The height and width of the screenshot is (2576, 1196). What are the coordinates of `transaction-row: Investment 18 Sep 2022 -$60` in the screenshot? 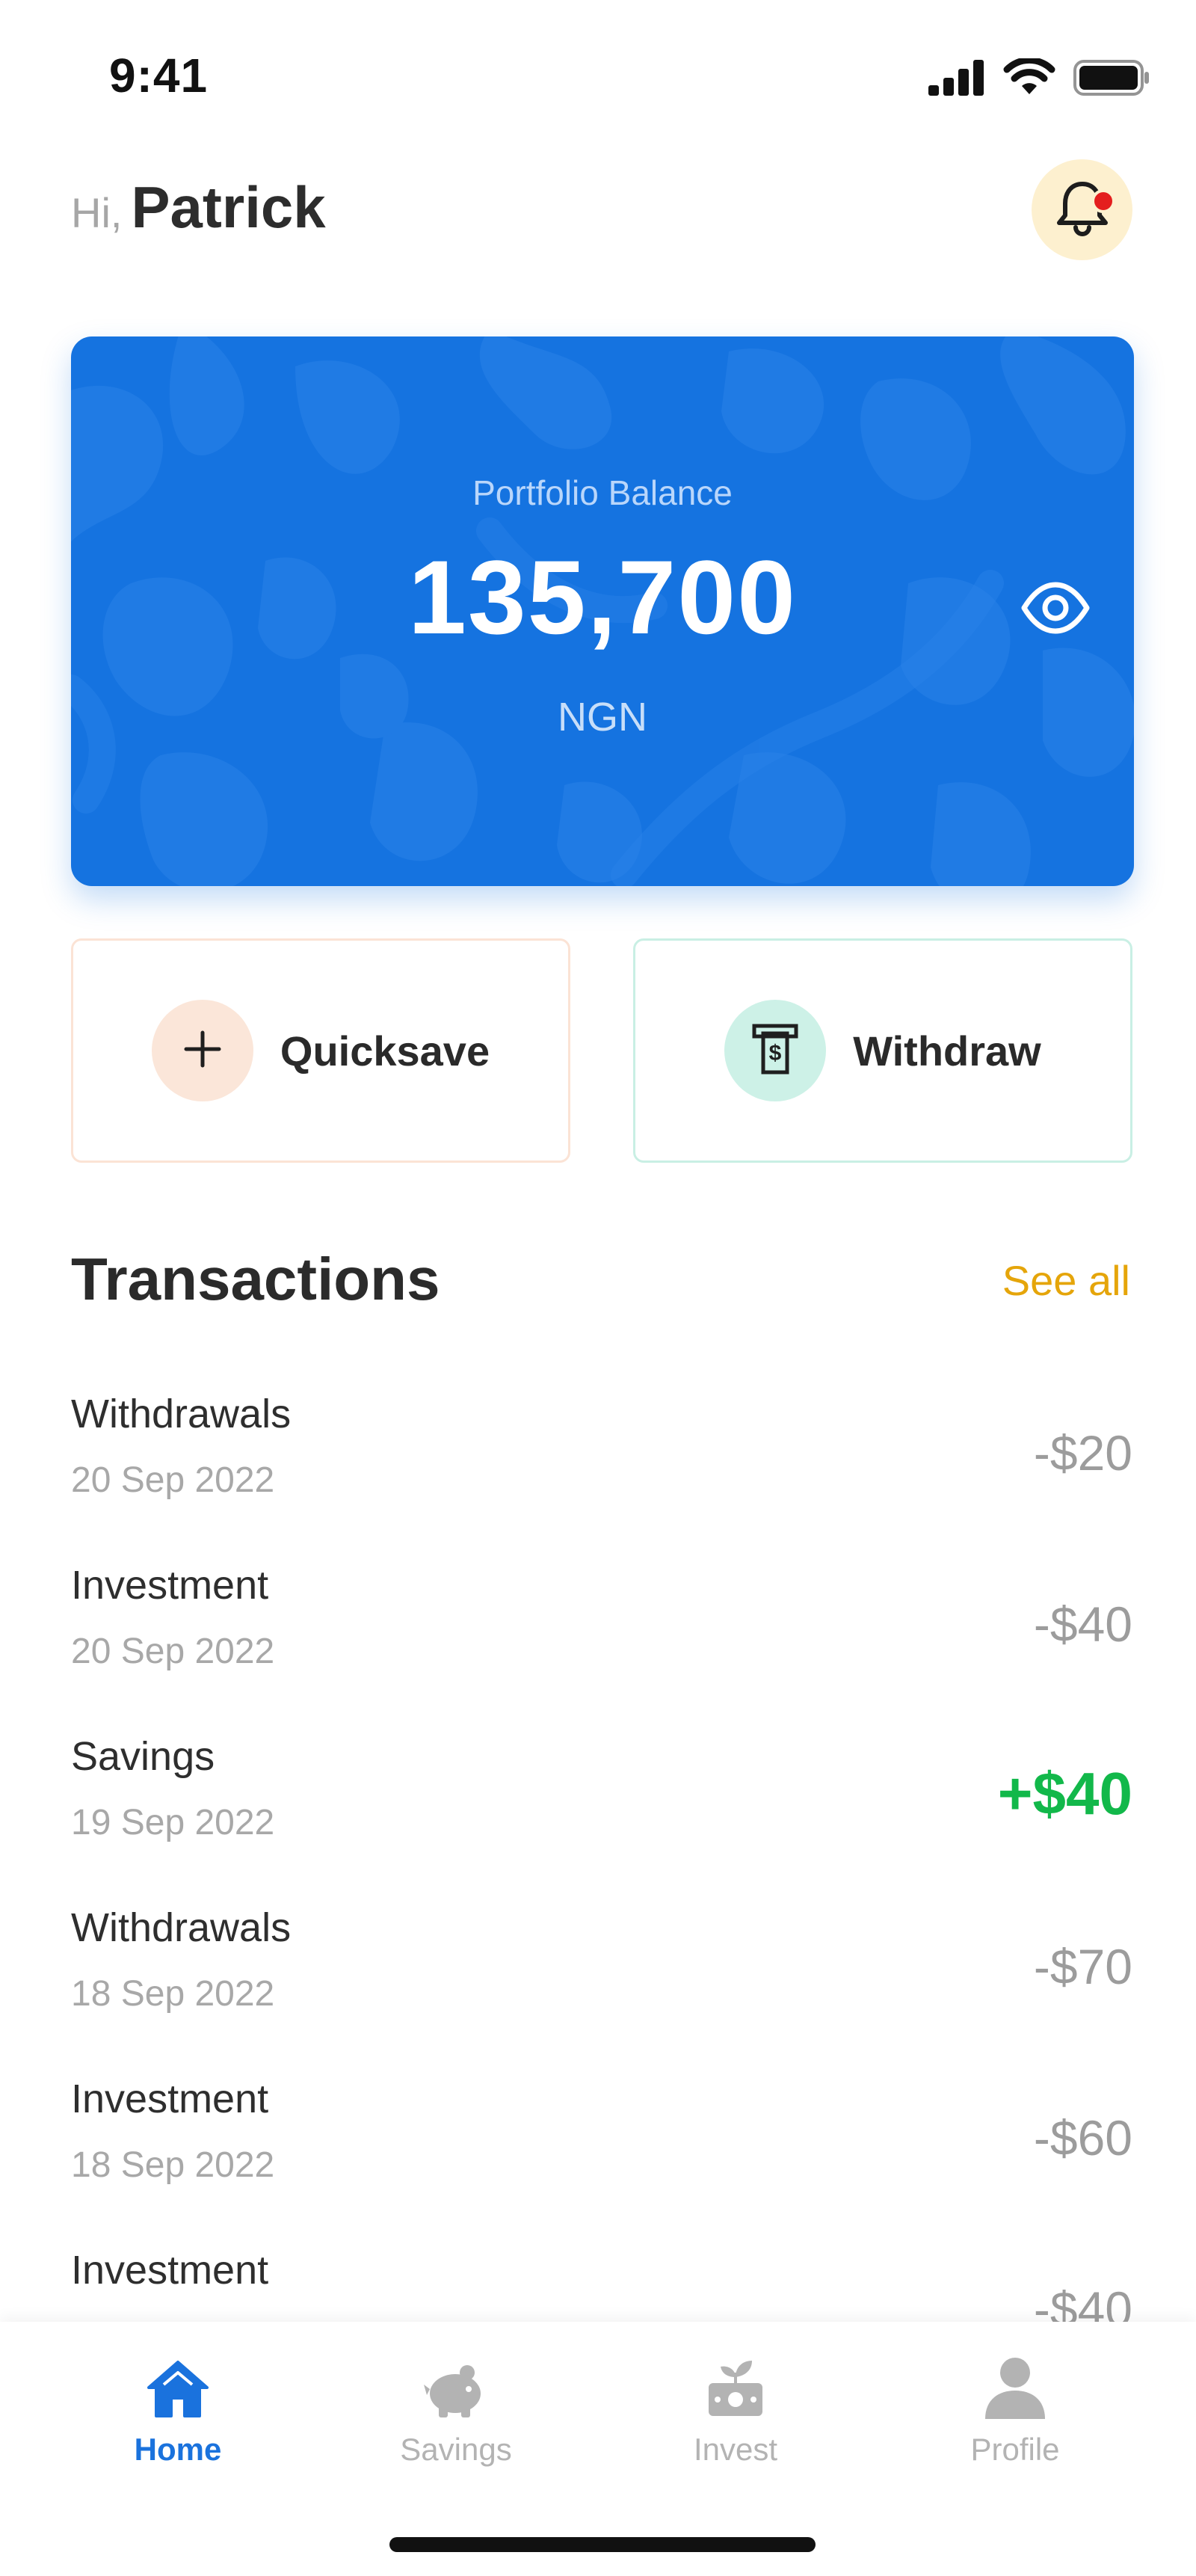 It's located at (601, 2161).